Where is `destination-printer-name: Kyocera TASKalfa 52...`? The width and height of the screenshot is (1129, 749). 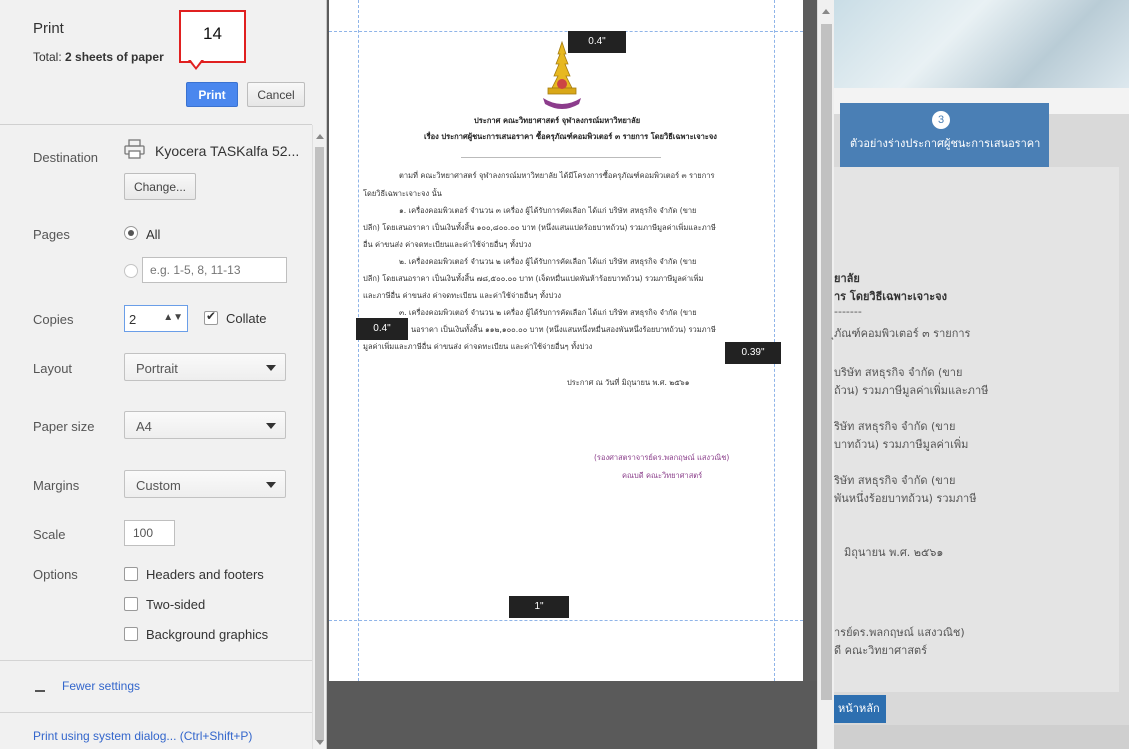
destination-printer-name: Kyocera TASKalfa 52... is located at coordinates (227, 151).